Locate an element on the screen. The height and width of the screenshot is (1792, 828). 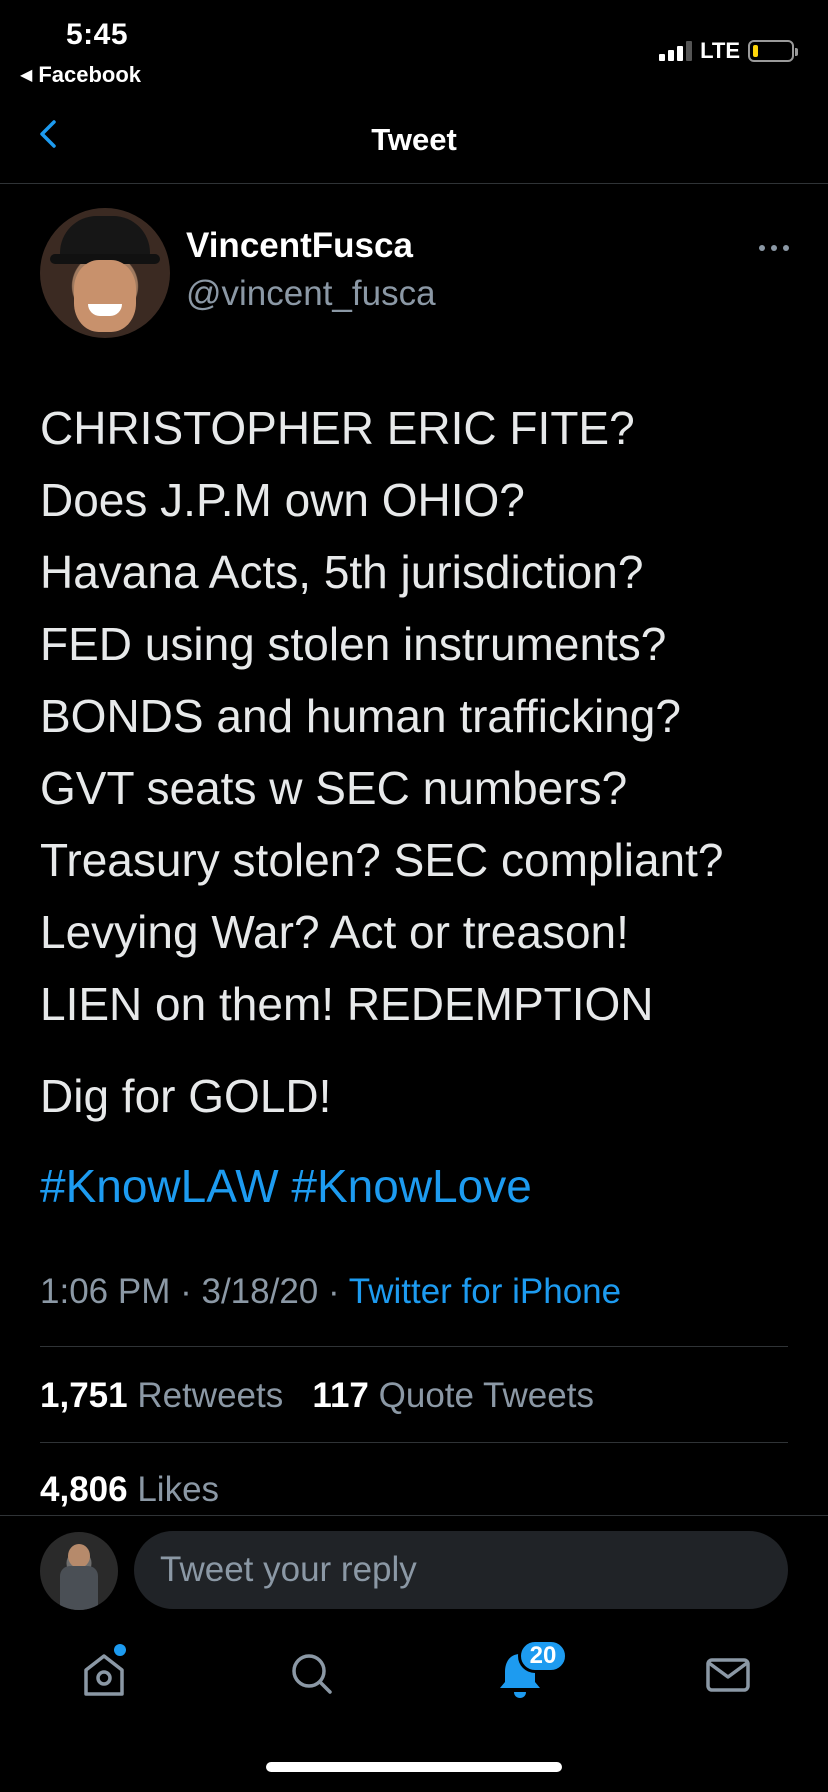
tweet-meta: 1:06 PM · 3/18/20 · Twitter for iPhone is located at coordinates (330, 1292).